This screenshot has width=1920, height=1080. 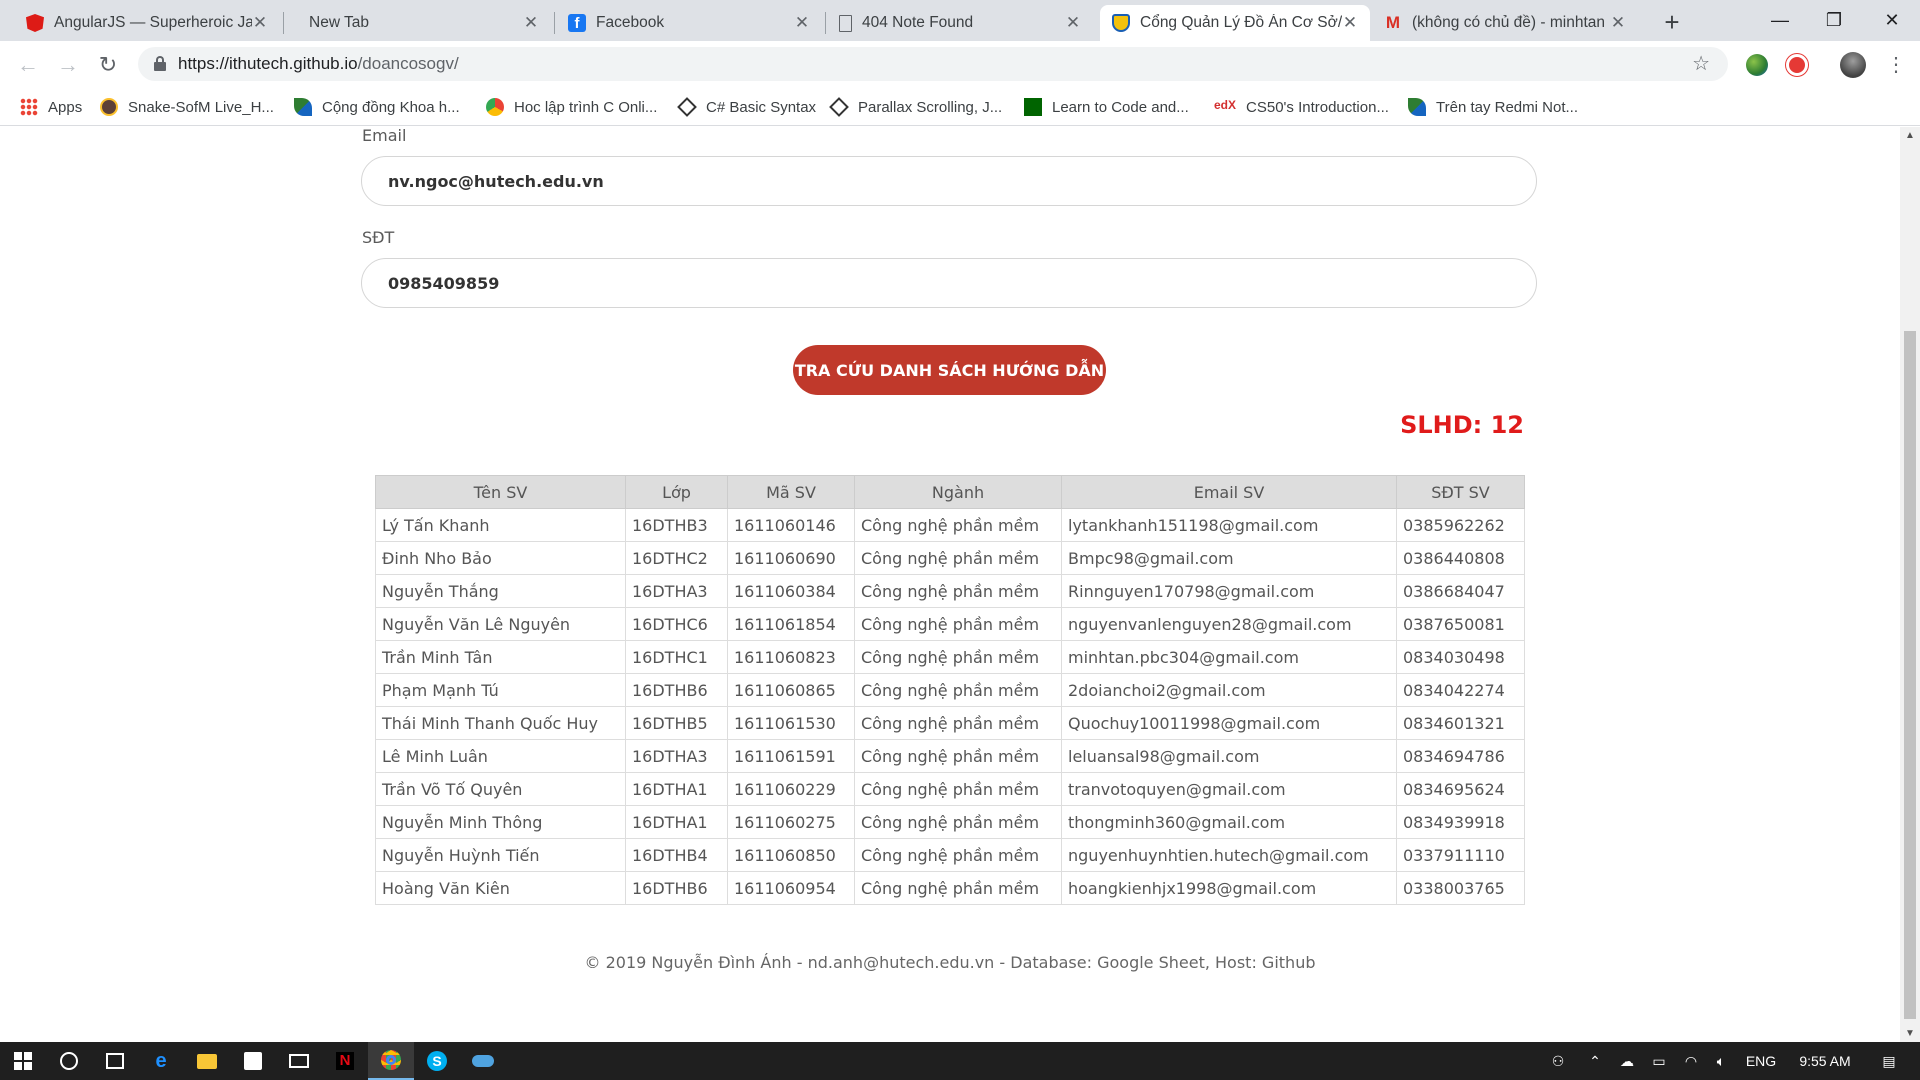 I want to click on cell-student-name: Nguyễn Minh Thông, so click(x=500, y=822).